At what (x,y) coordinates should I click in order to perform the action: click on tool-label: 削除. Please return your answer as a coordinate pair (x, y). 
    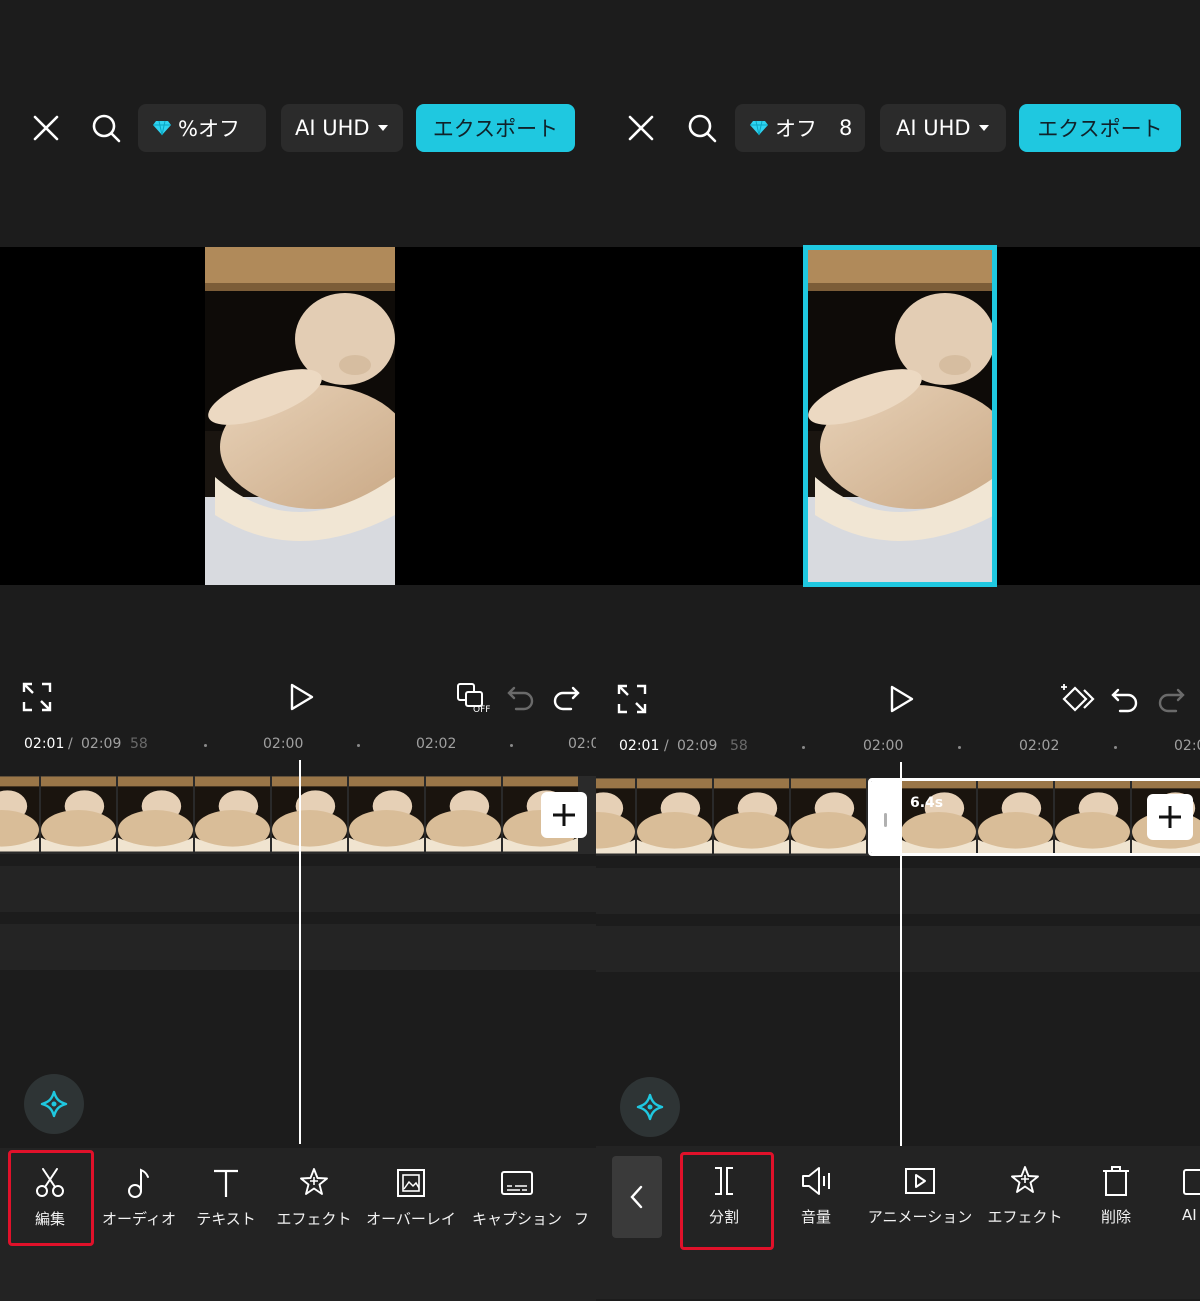
    Looking at the image, I should click on (1115, 1217).